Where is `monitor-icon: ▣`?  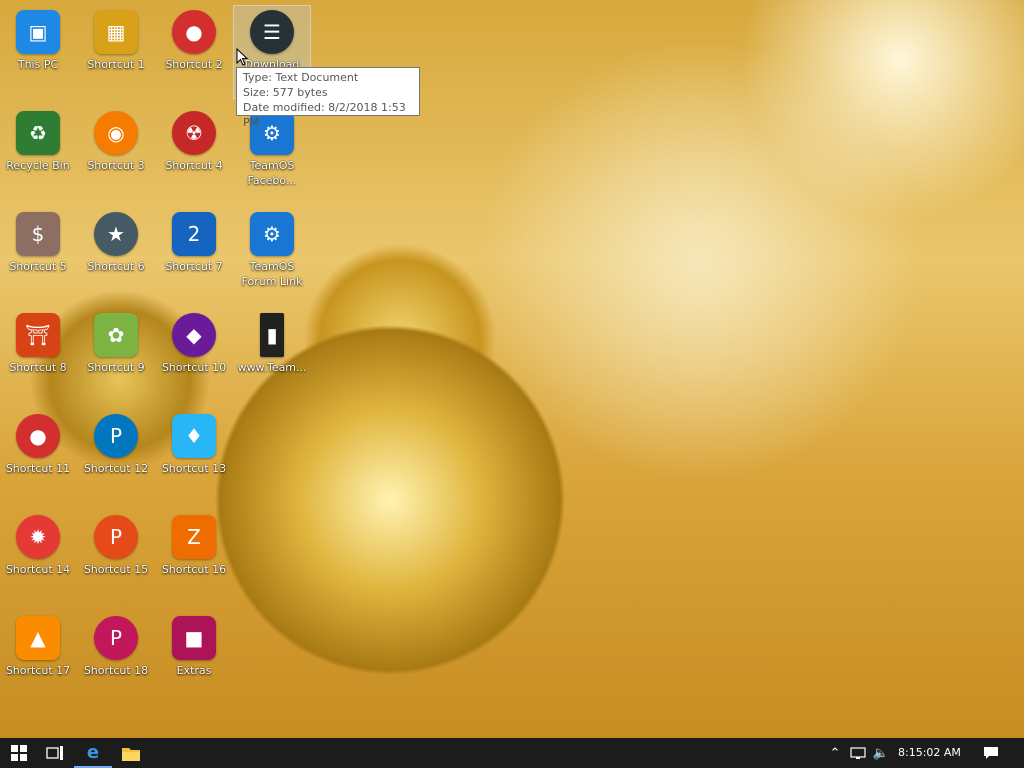 monitor-icon: ▣ is located at coordinates (38, 32).